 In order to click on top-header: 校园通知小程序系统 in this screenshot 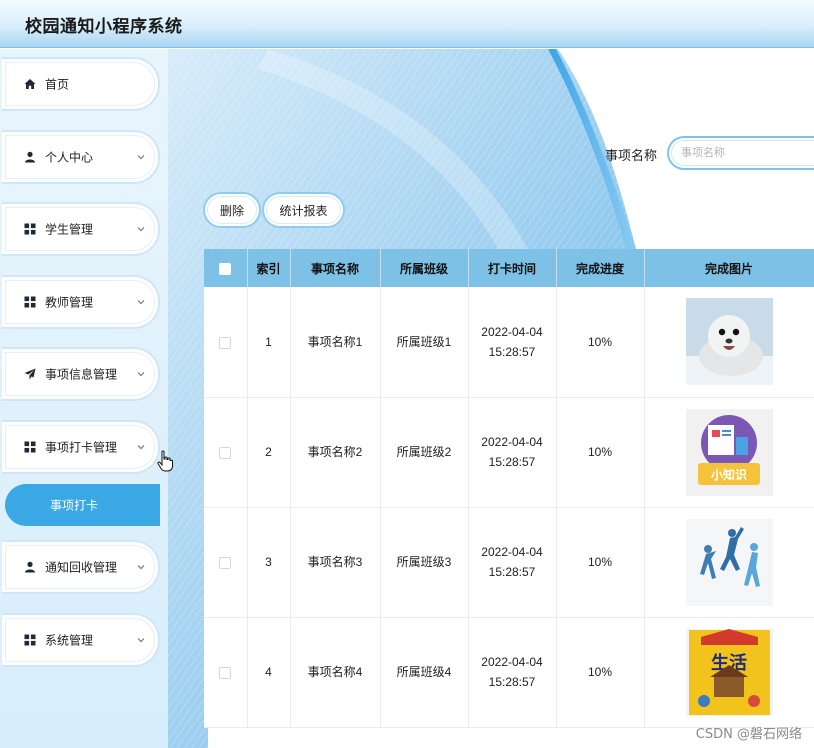, I will do `click(407, 24)`.